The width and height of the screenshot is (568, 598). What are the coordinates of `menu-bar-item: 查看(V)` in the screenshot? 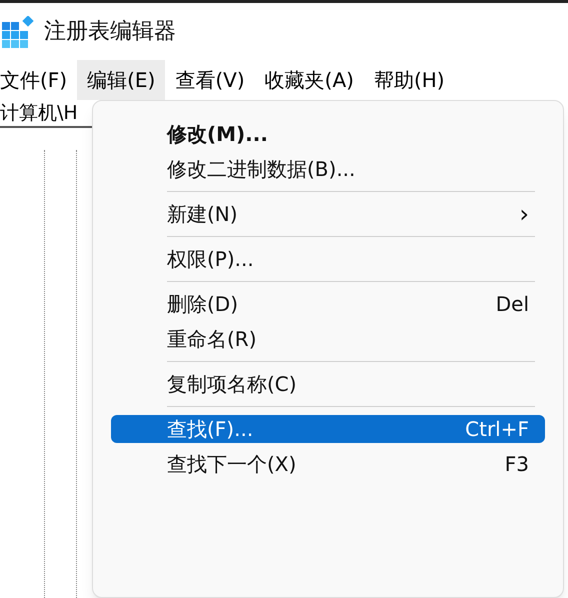 It's located at (210, 80).